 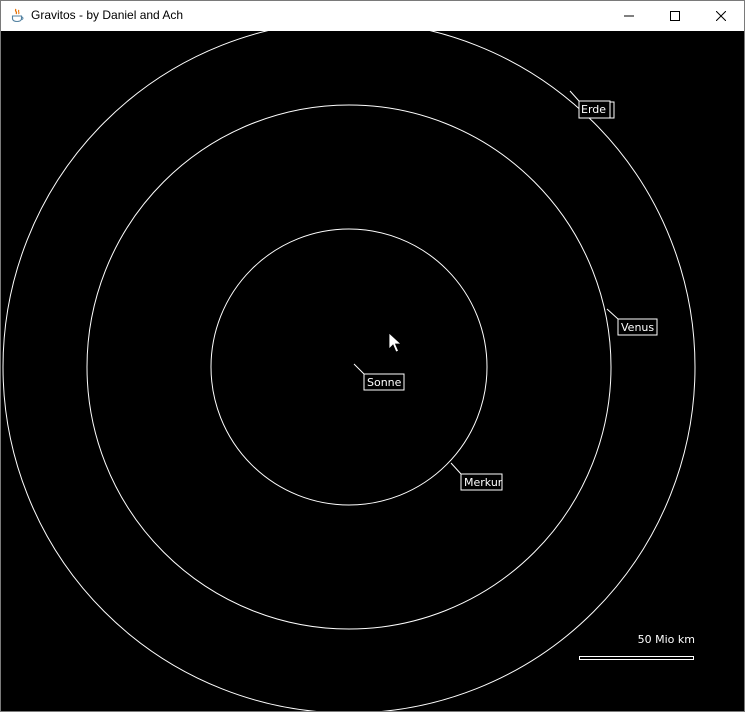 What do you see at coordinates (483, 482) in the screenshot?
I see `merkur-label: Merkur` at bounding box center [483, 482].